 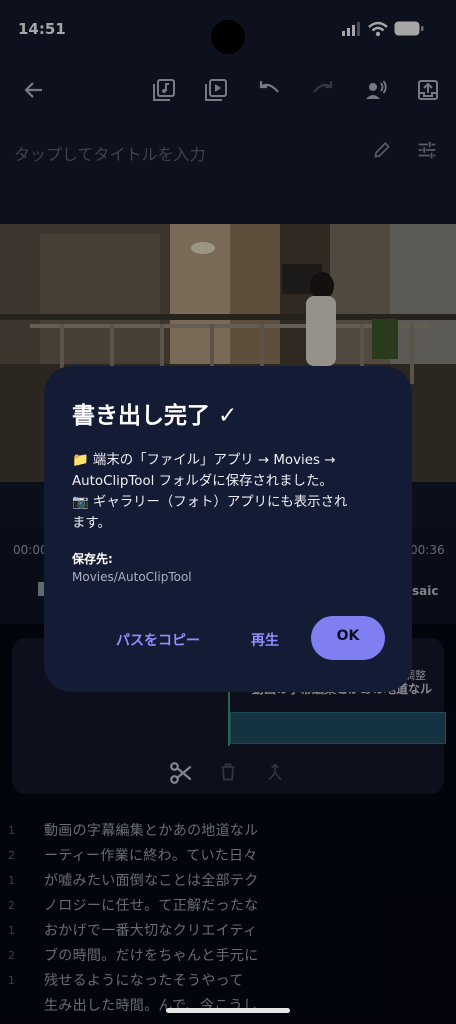 What do you see at coordinates (132, 577) in the screenshot?
I see `save-location-path: Movies/AutoClipTool` at bounding box center [132, 577].